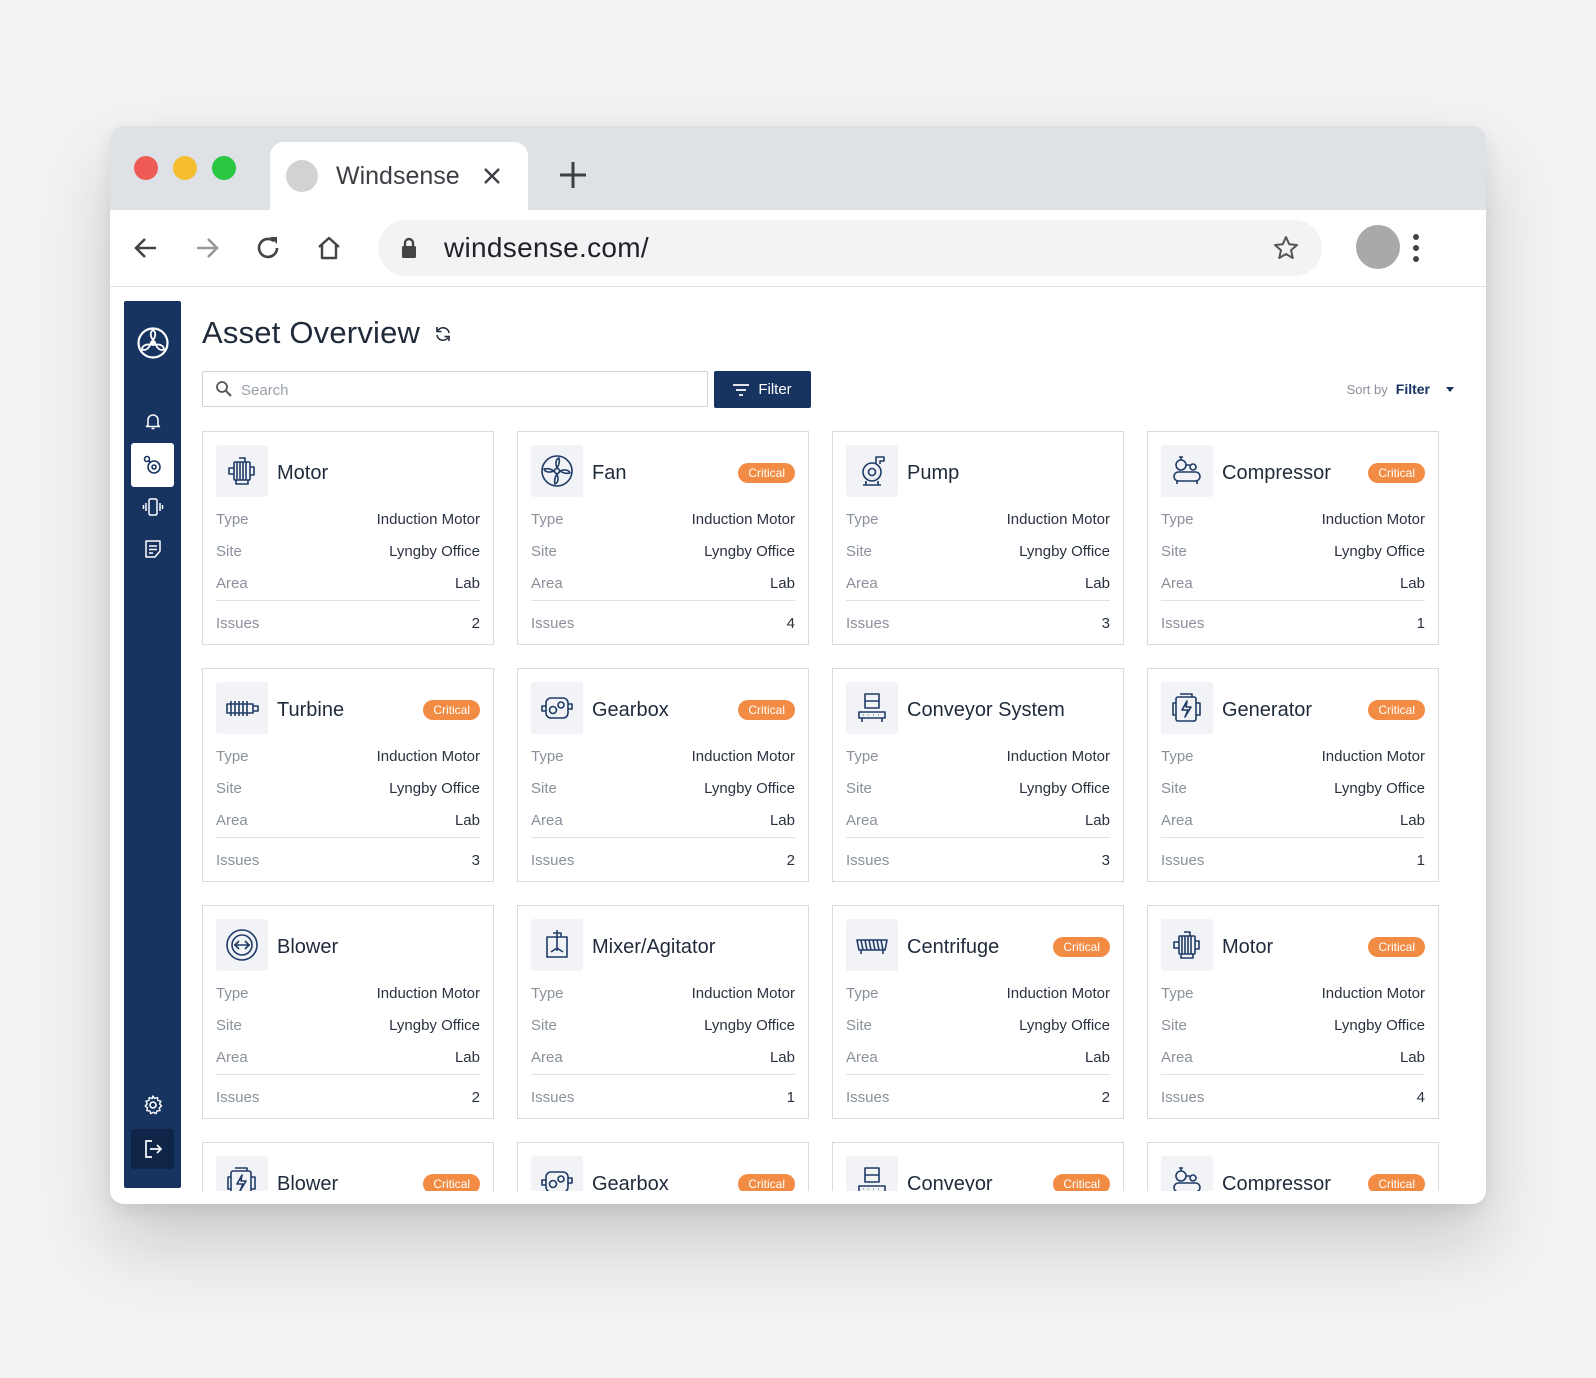 The width and height of the screenshot is (1596, 1378). What do you see at coordinates (152, 1149) in the screenshot?
I see `sidebar-item-logout` at bounding box center [152, 1149].